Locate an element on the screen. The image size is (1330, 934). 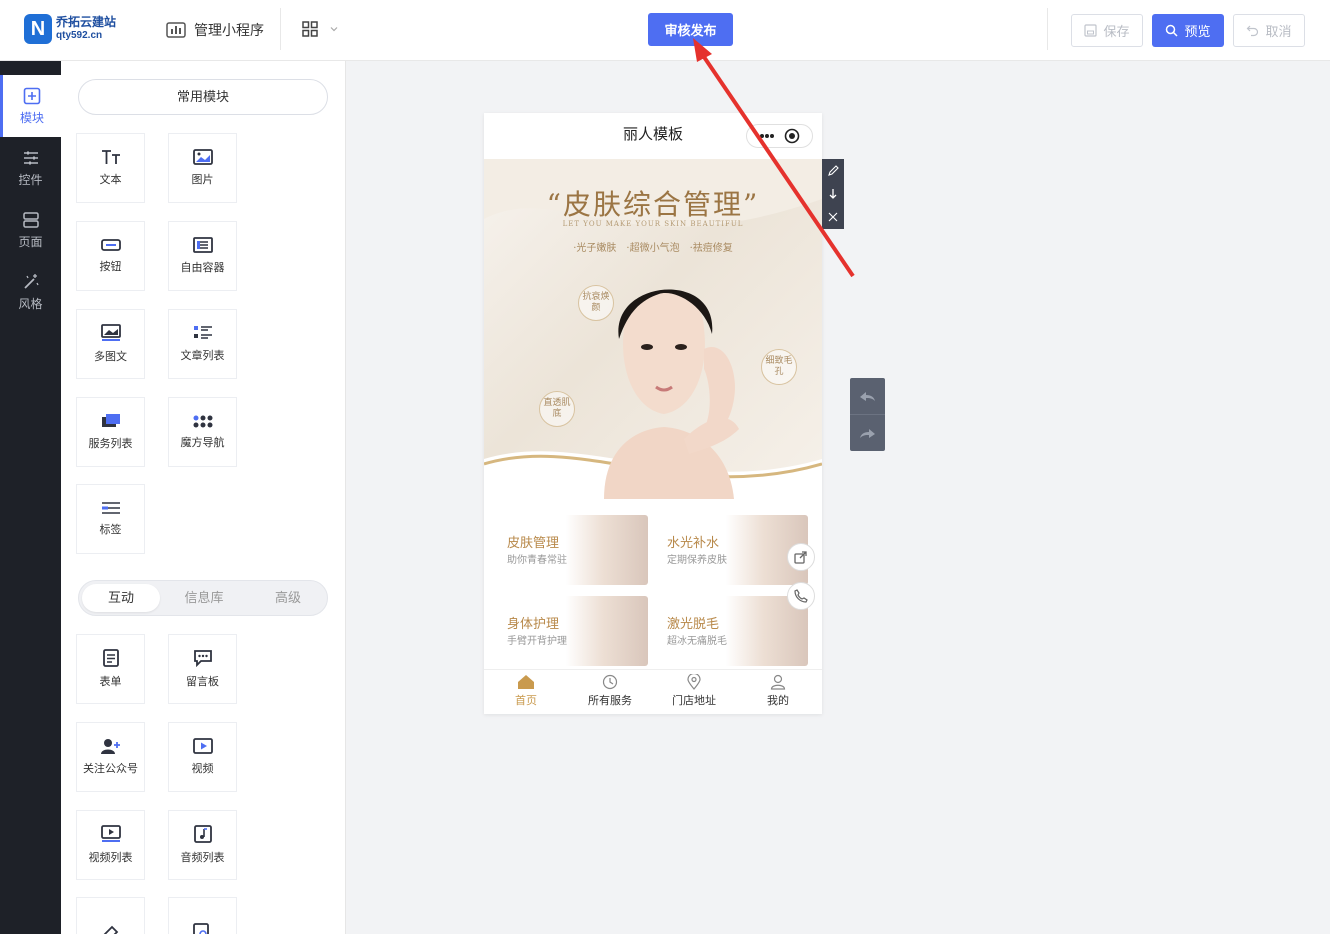
module-label: 文本 is located at coordinates (110, 180).